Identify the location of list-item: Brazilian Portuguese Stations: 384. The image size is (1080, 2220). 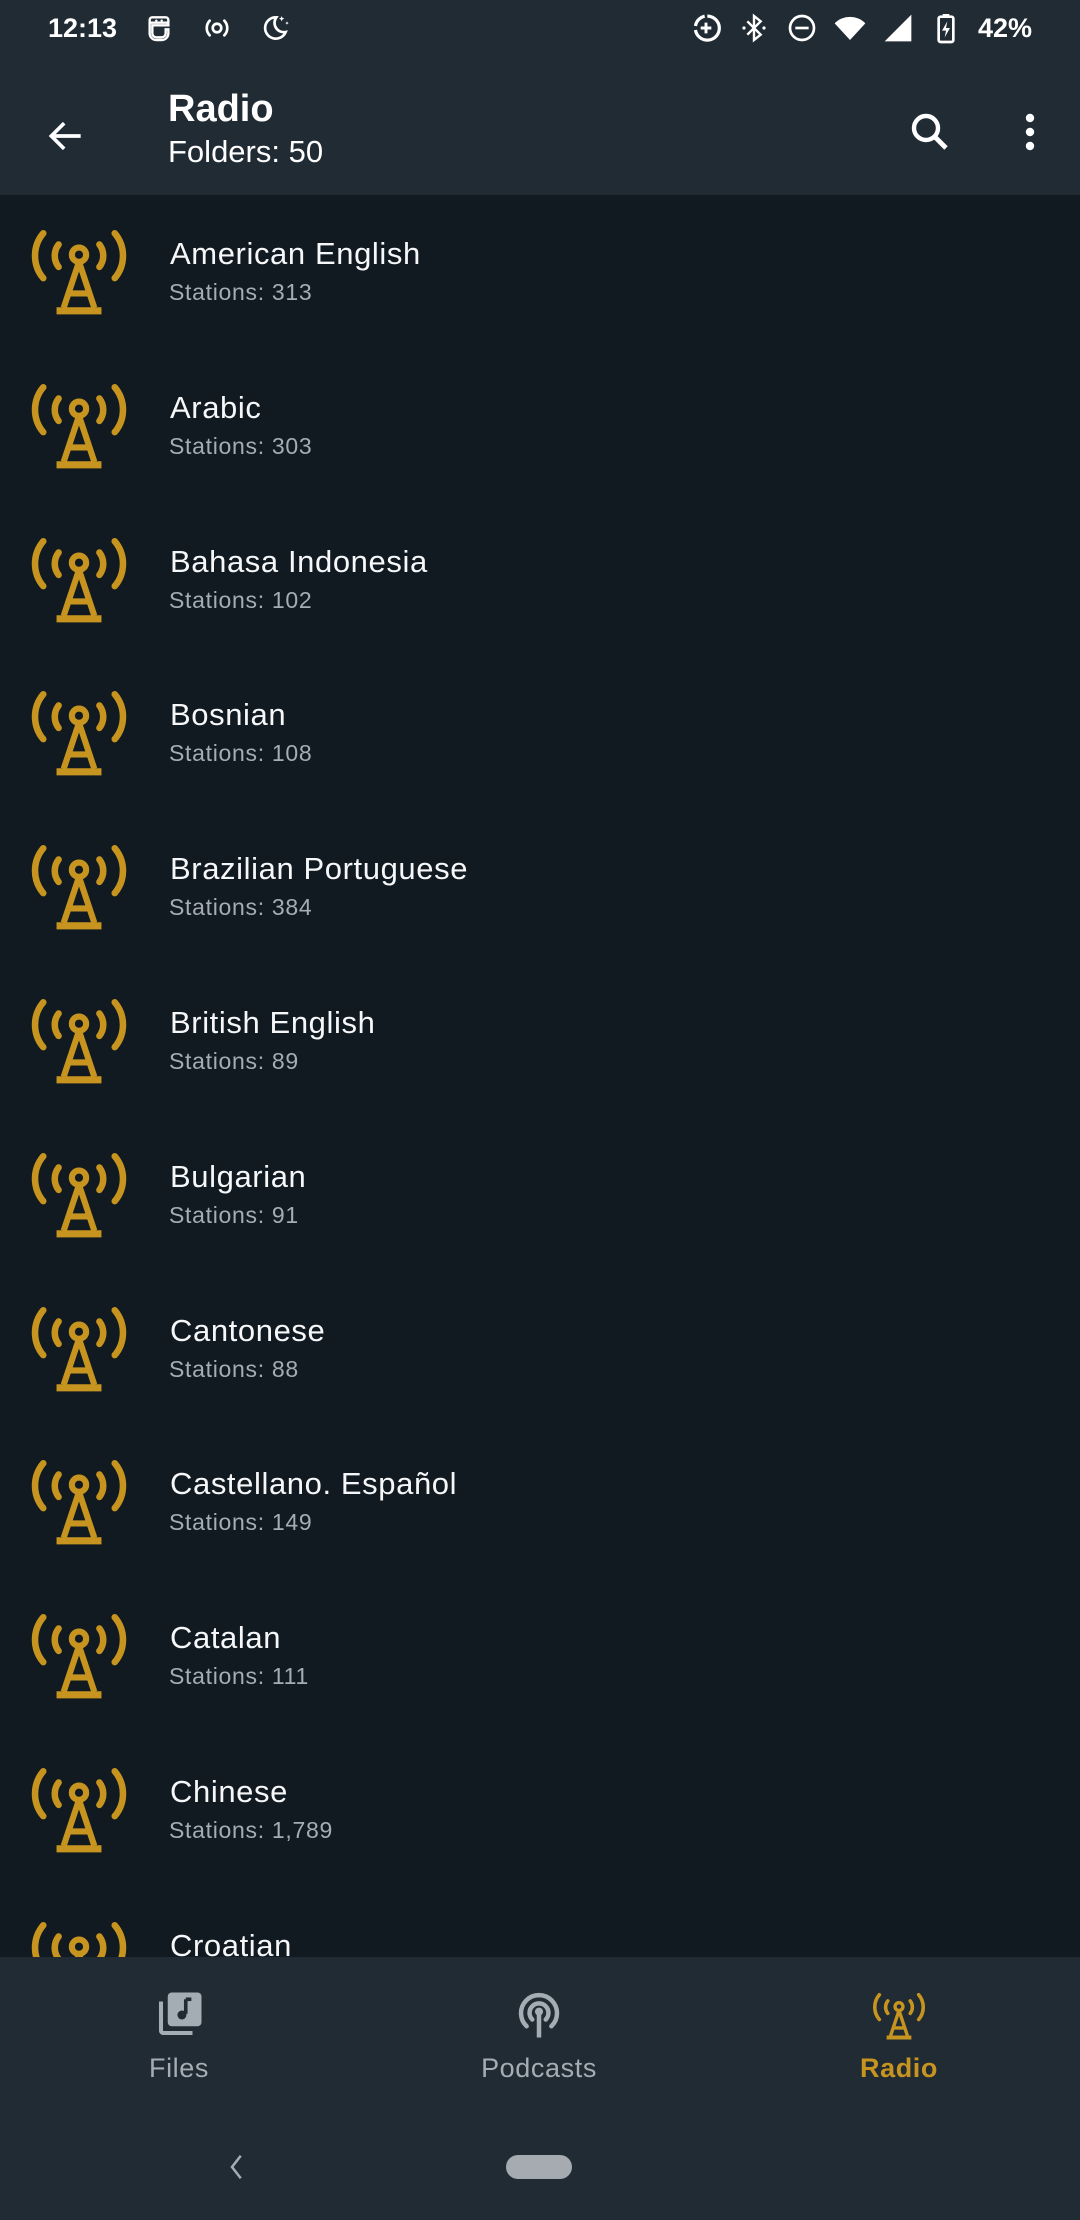
(540, 887).